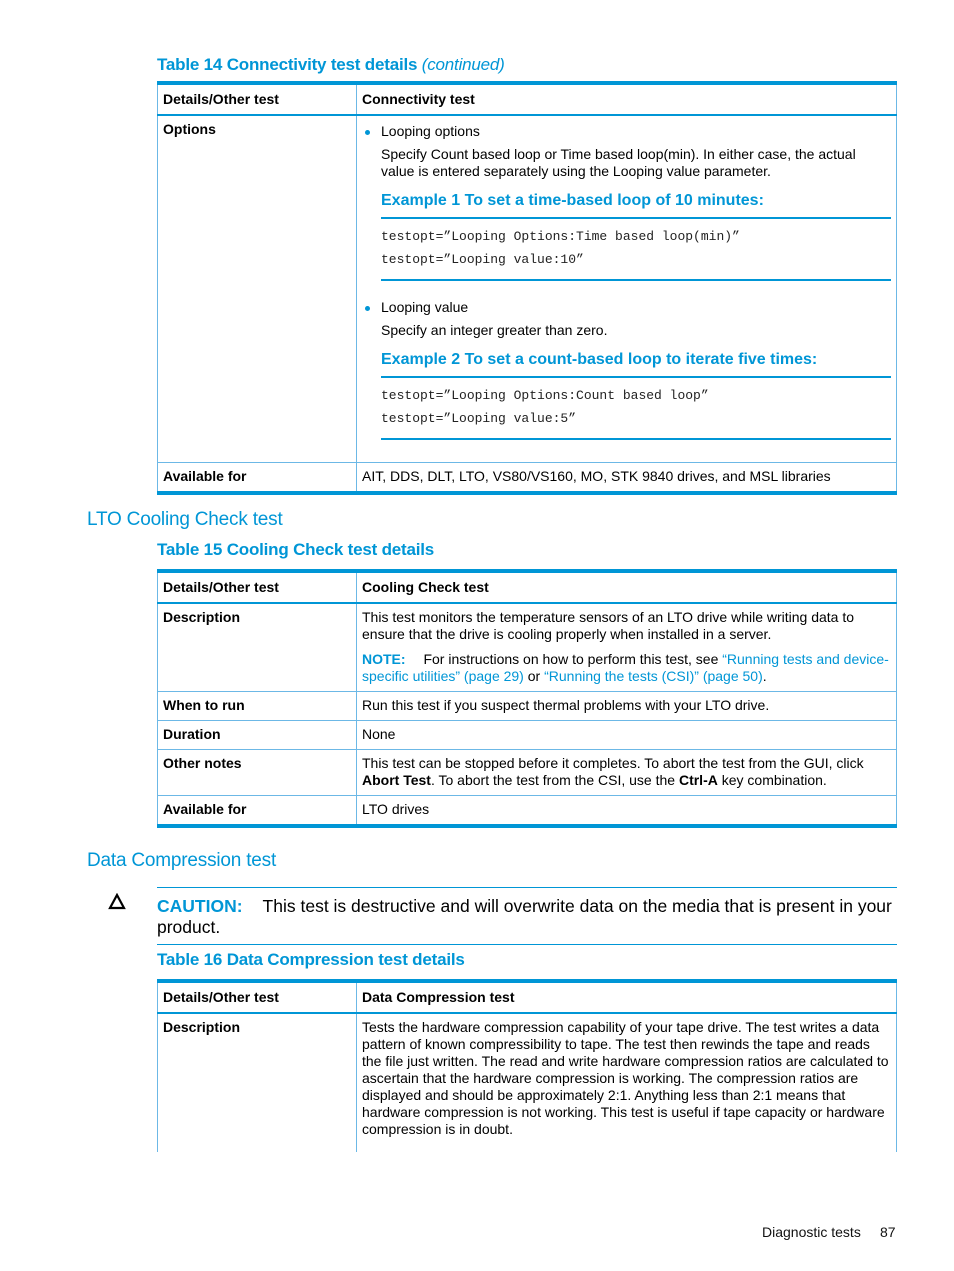  I want to click on link-running-tests-csi: “Running the tests (CSI)” (page 50), so click(653, 676).